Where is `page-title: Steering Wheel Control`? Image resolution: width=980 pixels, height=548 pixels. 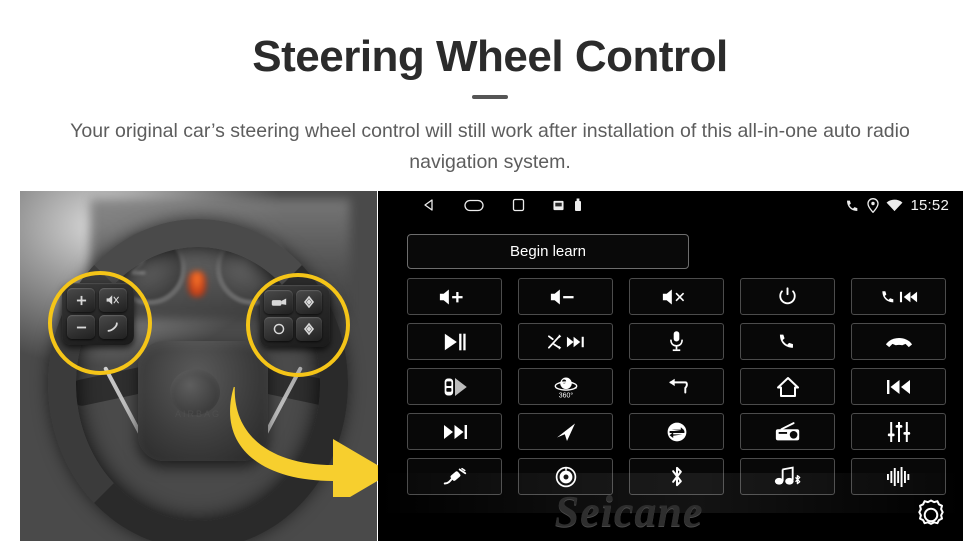 page-title: Steering Wheel Control is located at coordinates (490, 56).